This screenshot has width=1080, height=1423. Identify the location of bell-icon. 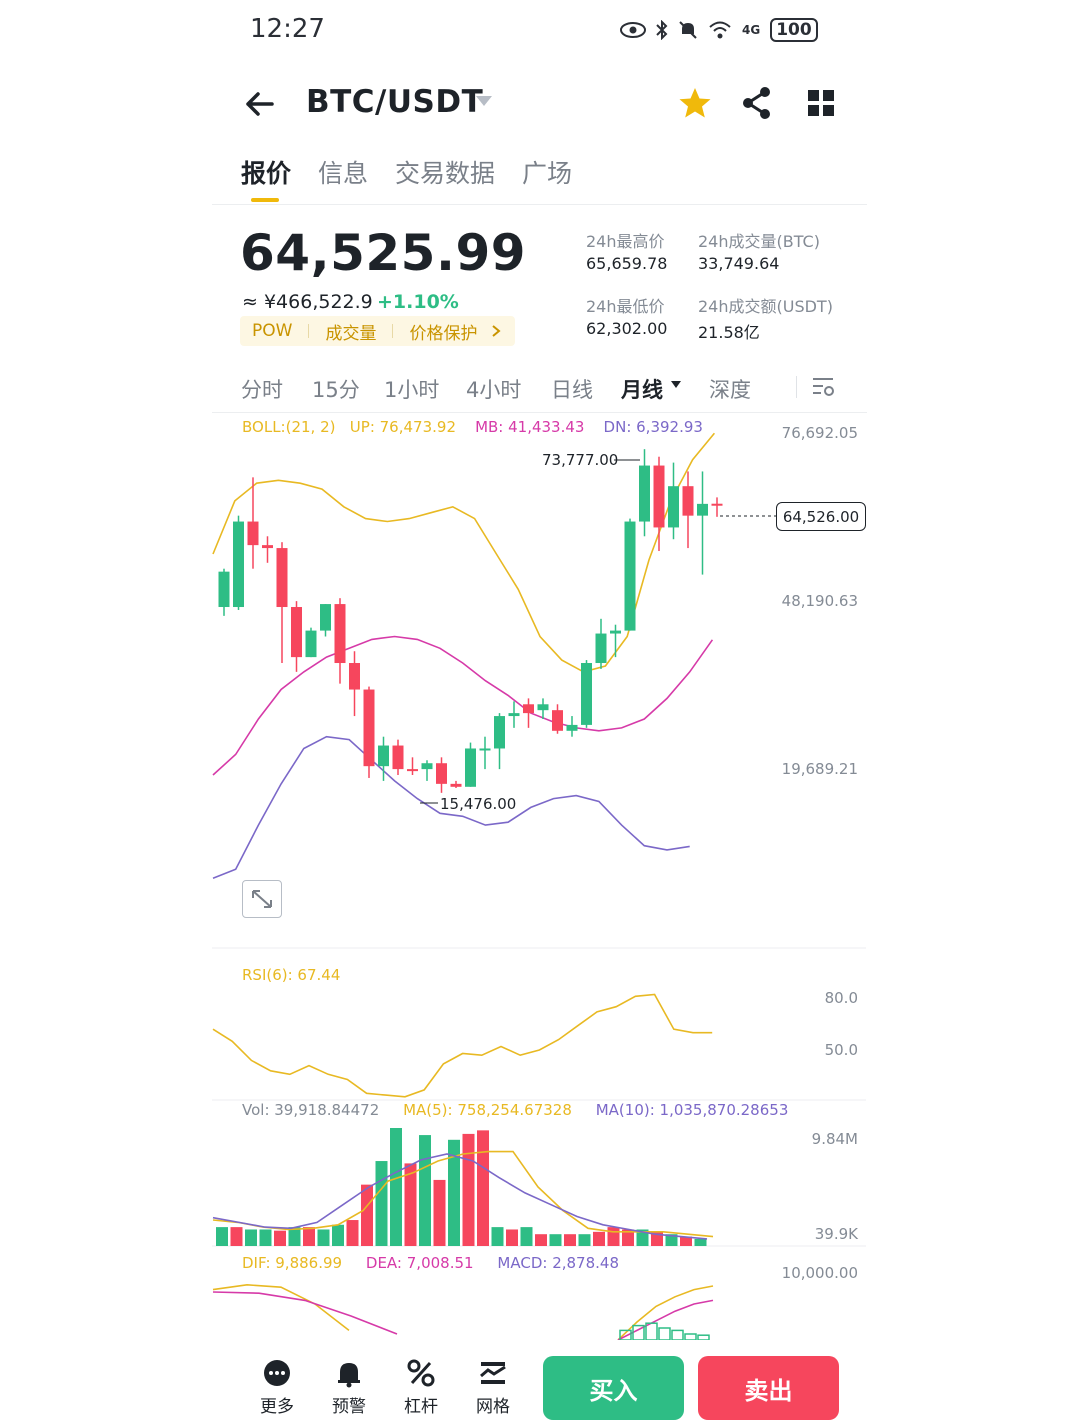
(349, 1375).